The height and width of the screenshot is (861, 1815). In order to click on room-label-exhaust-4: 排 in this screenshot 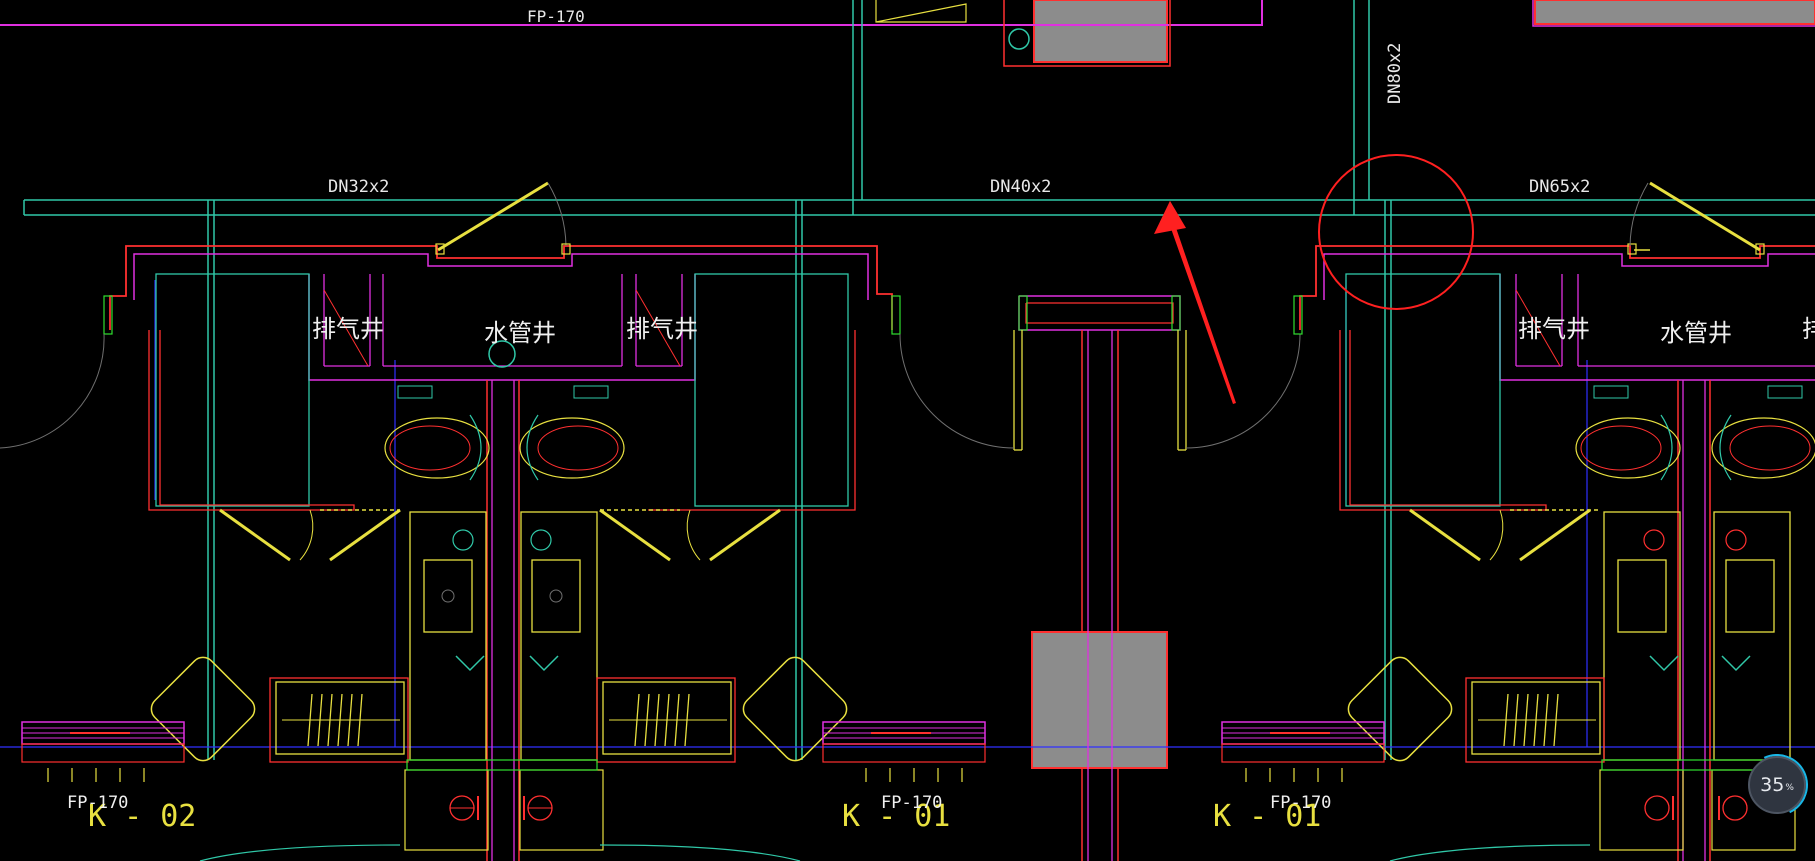, I will do `click(1808, 329)`.